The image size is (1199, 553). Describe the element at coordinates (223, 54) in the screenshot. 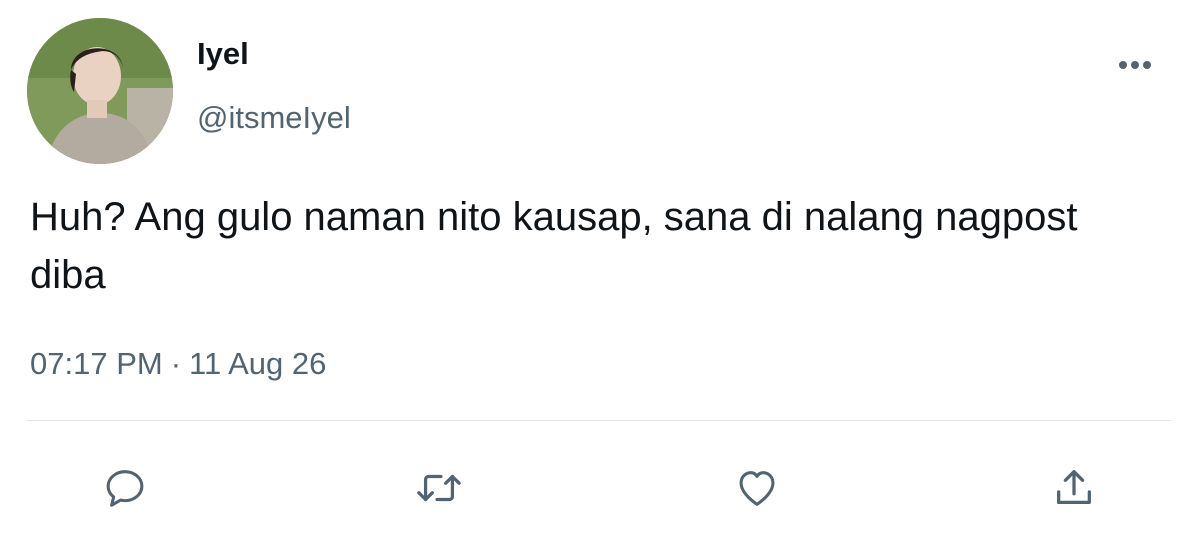

I see `display-name: Iyel` at that location.